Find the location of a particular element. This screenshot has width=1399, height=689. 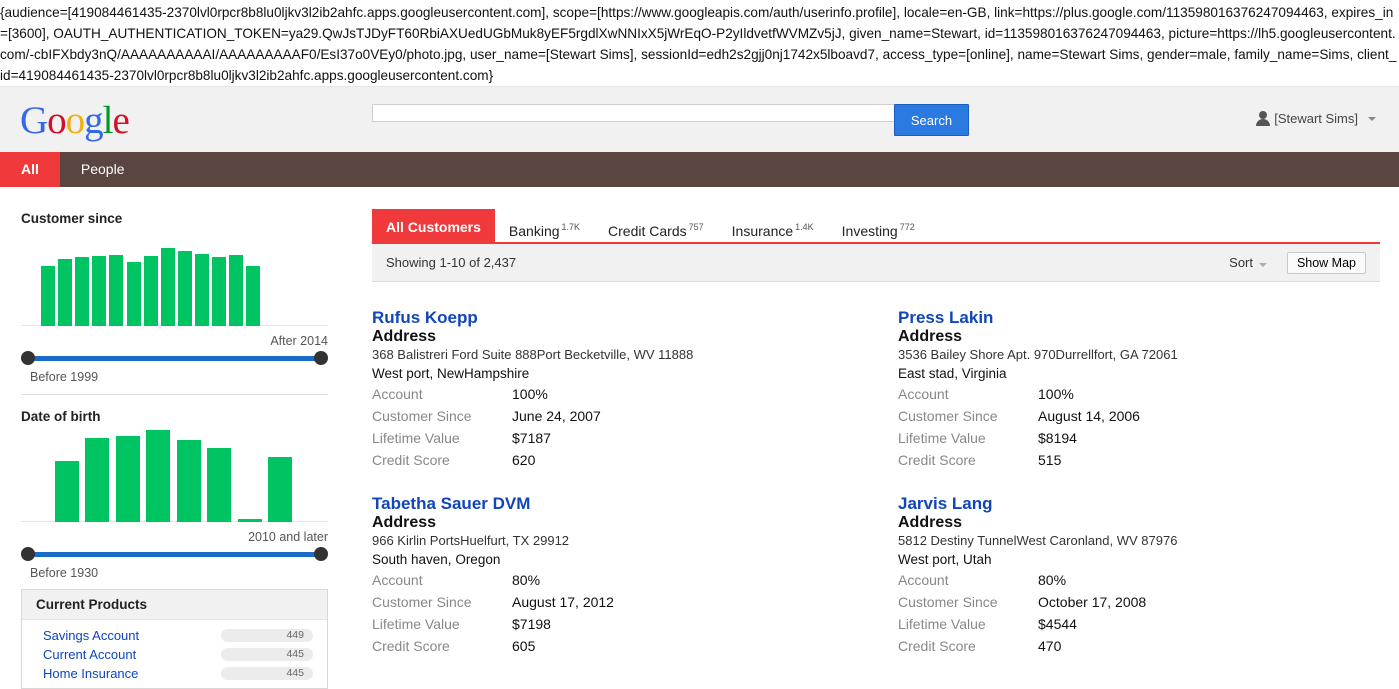

tab-label: Banking is located at coordinates (534, 231).